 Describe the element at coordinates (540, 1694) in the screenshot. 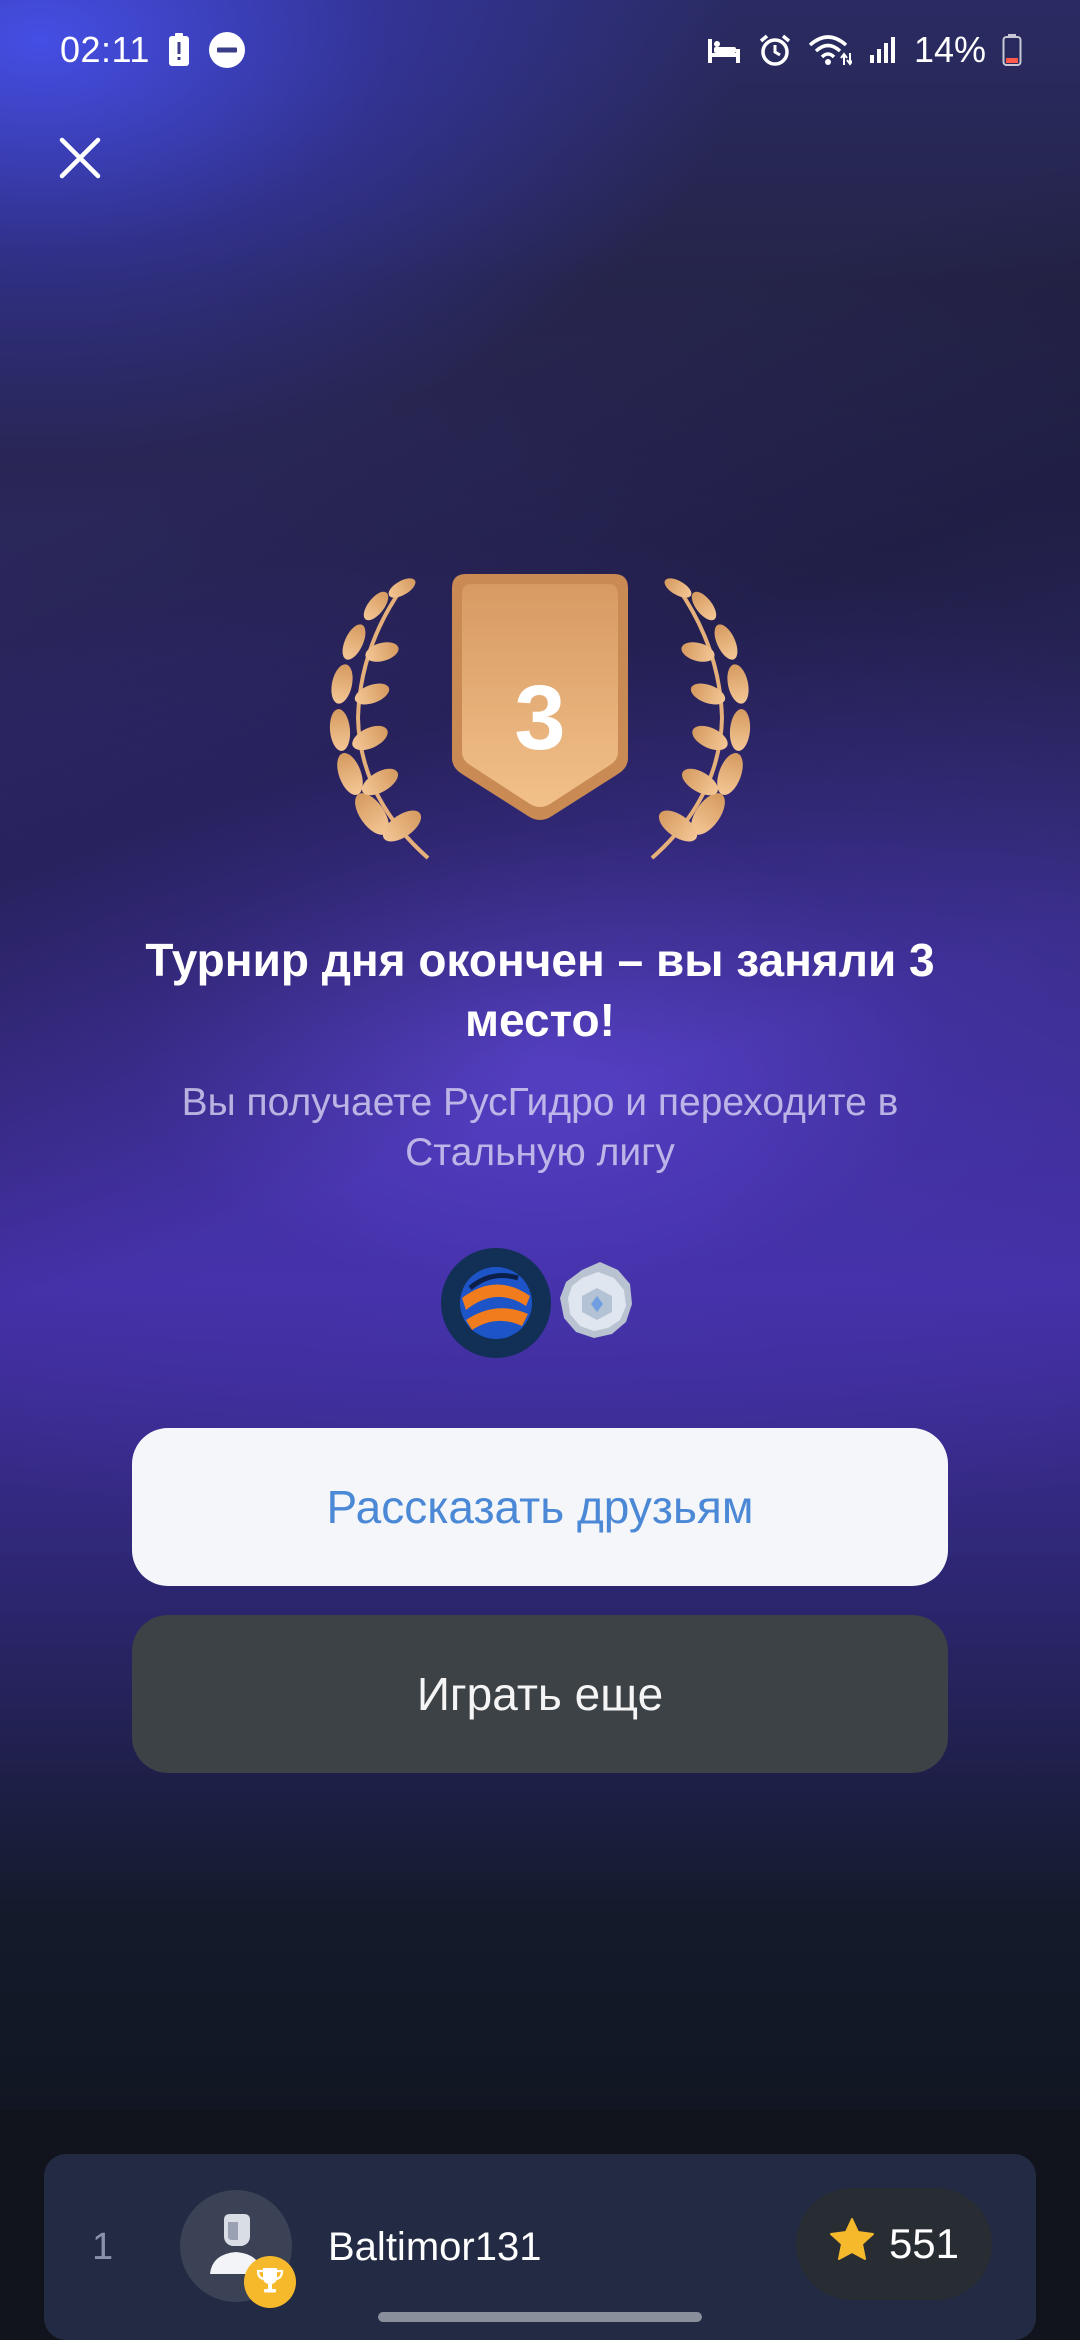

I see `play-again-button: Играть еще` at that location.